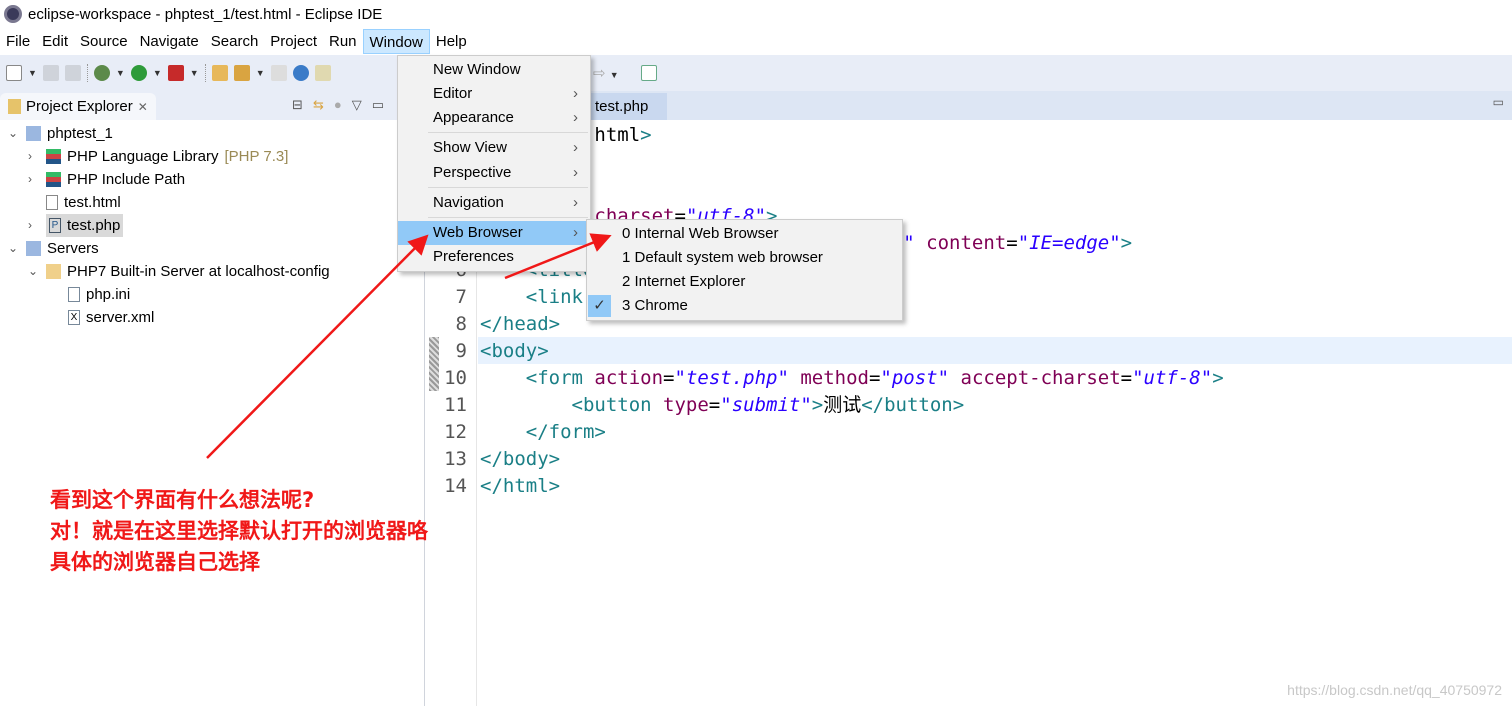 Image resolution: width=1512 pixels, height=706 pixels. I want to click on tree-item-php-ini: php.ini, so click(99, 294).